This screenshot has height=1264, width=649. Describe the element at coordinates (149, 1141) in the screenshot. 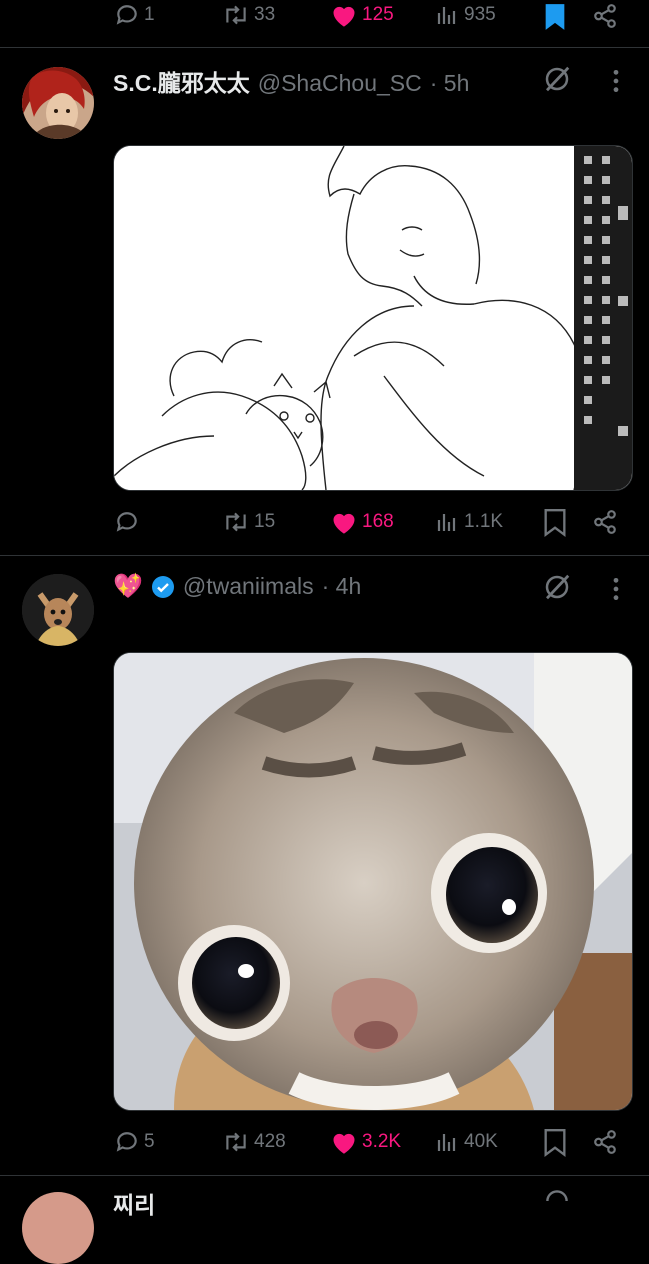

I see `reply-count: 5` at that location.